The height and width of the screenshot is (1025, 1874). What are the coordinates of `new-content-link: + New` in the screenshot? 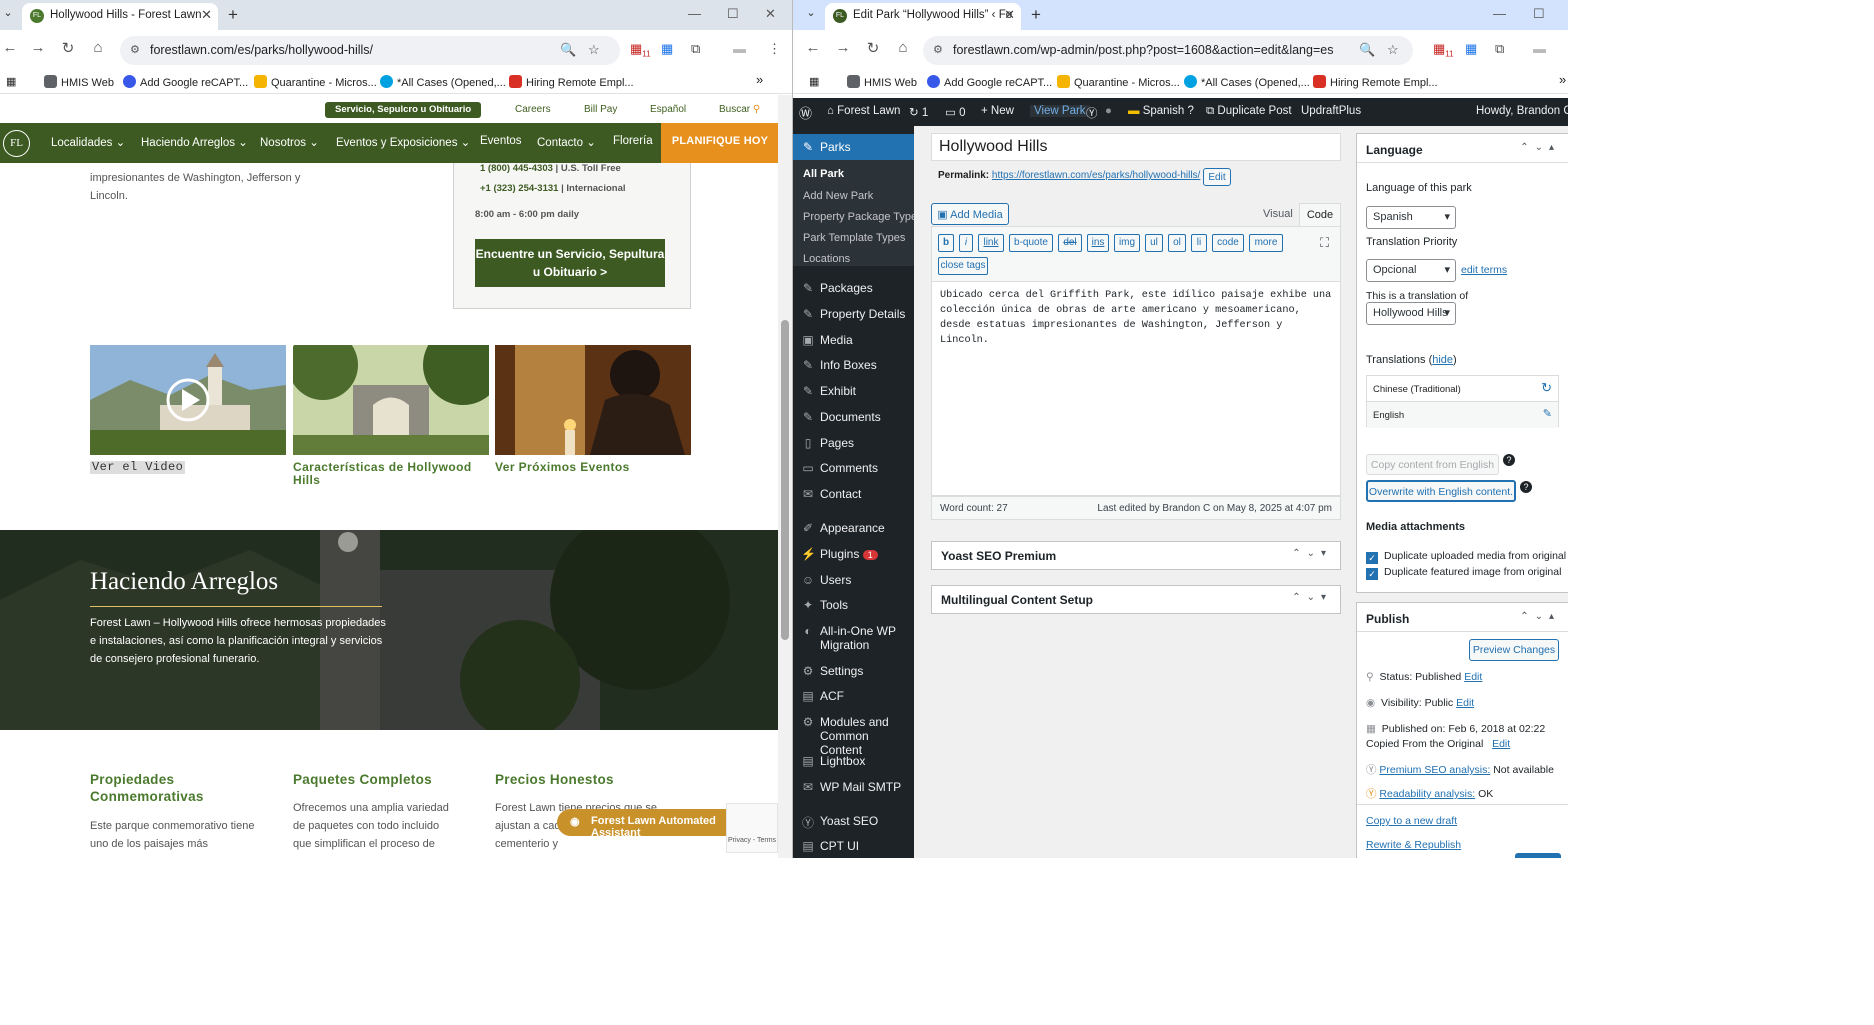 It's located at (997, 111).